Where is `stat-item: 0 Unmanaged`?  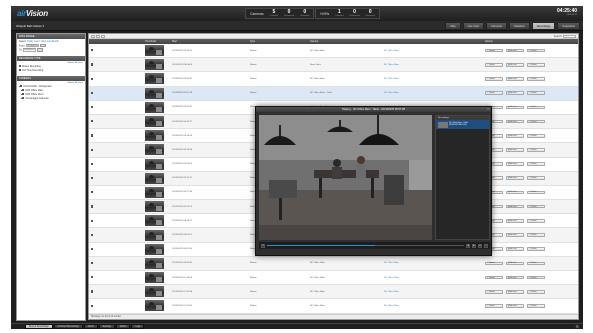 stat-item: 0 Unmanaged is located at coordinates (304, 14).